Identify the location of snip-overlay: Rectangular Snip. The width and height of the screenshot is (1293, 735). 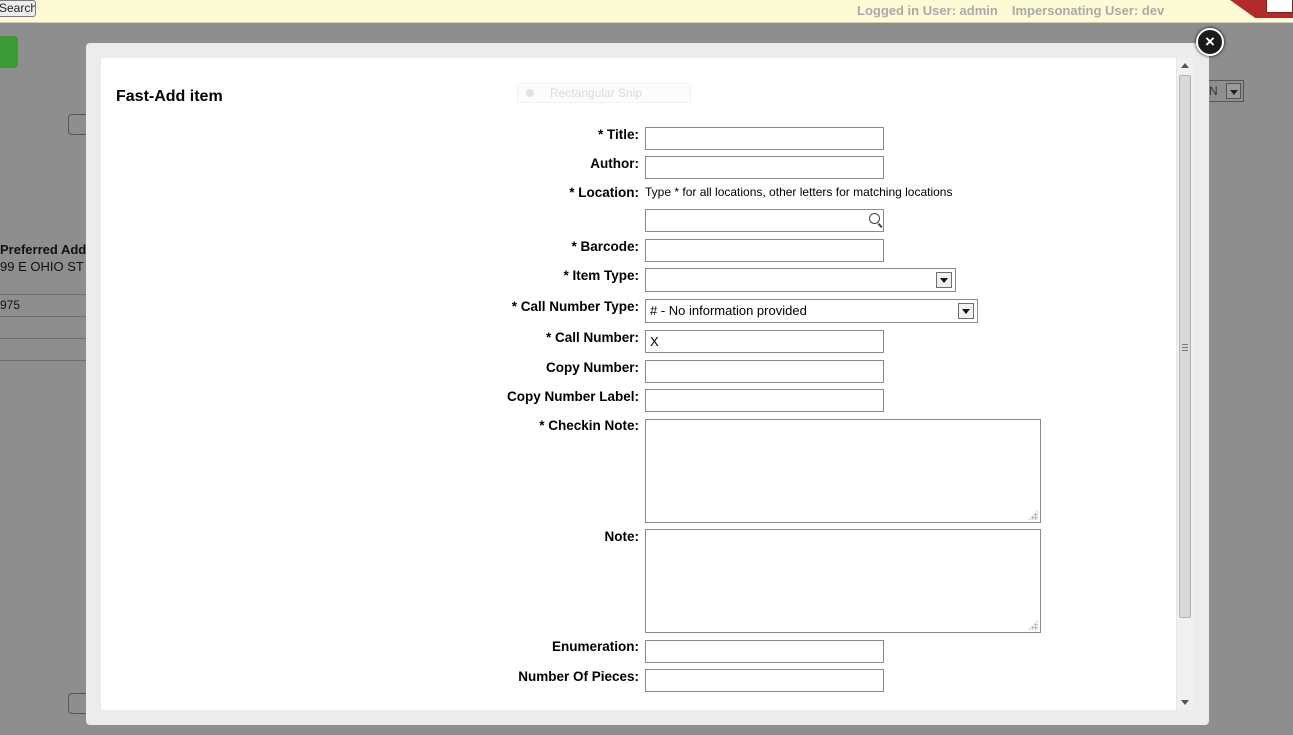
(604, 93).